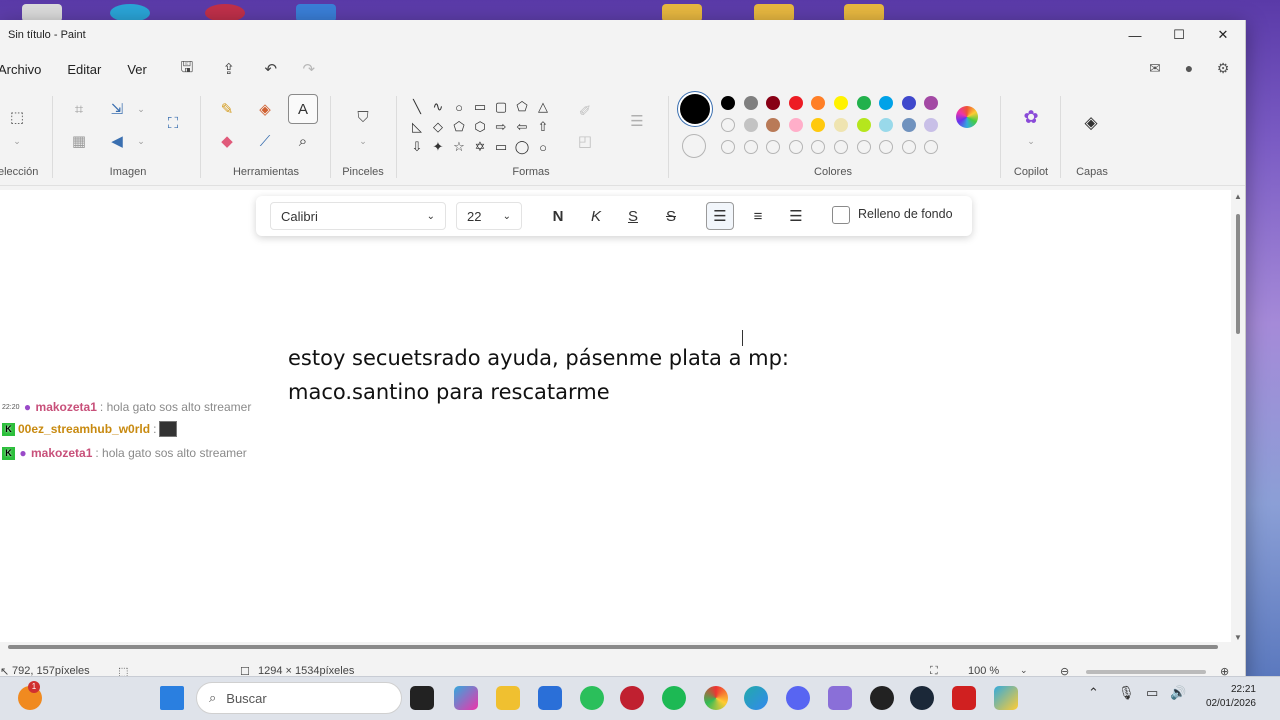 This screenshot has height=720, width=1280. I want to click on maximize-button: ☐, so click(1179, 35).